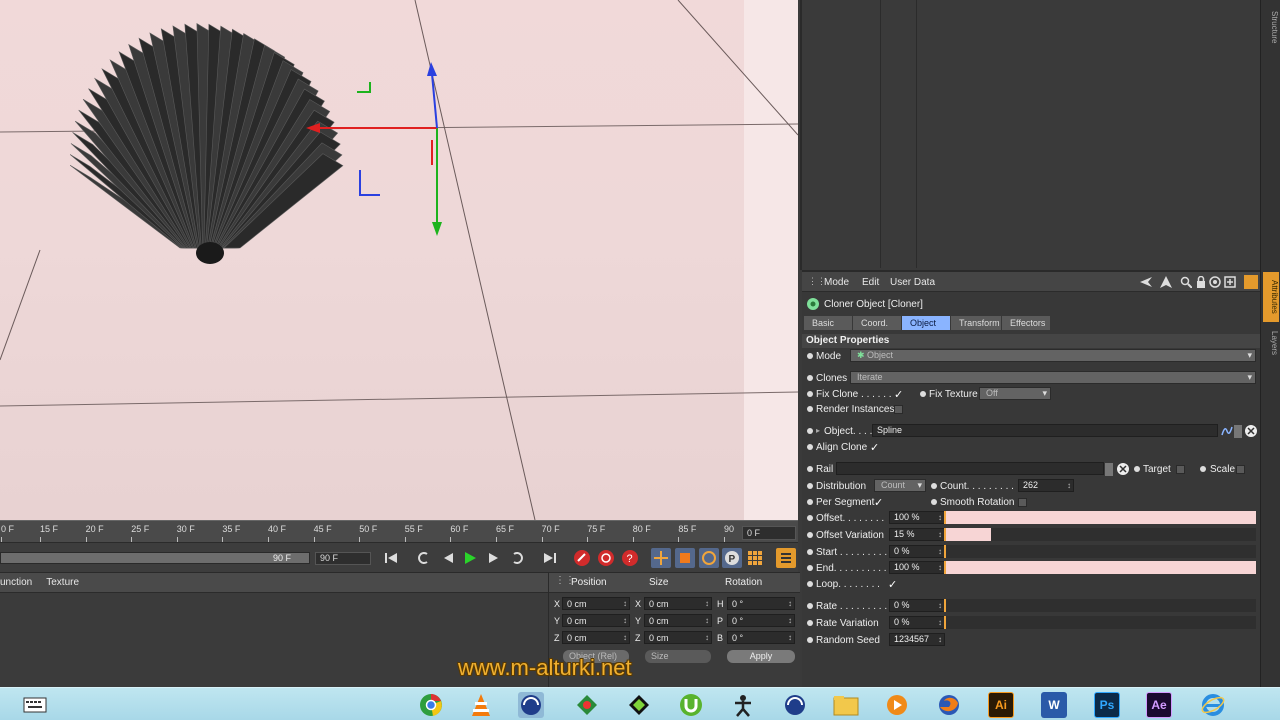 Image resolution: width=1280 pixels, height=720 pixels. Describe the element at coordinates (709, 558) in the screenshot. I see `key-rotation-button` at that location.